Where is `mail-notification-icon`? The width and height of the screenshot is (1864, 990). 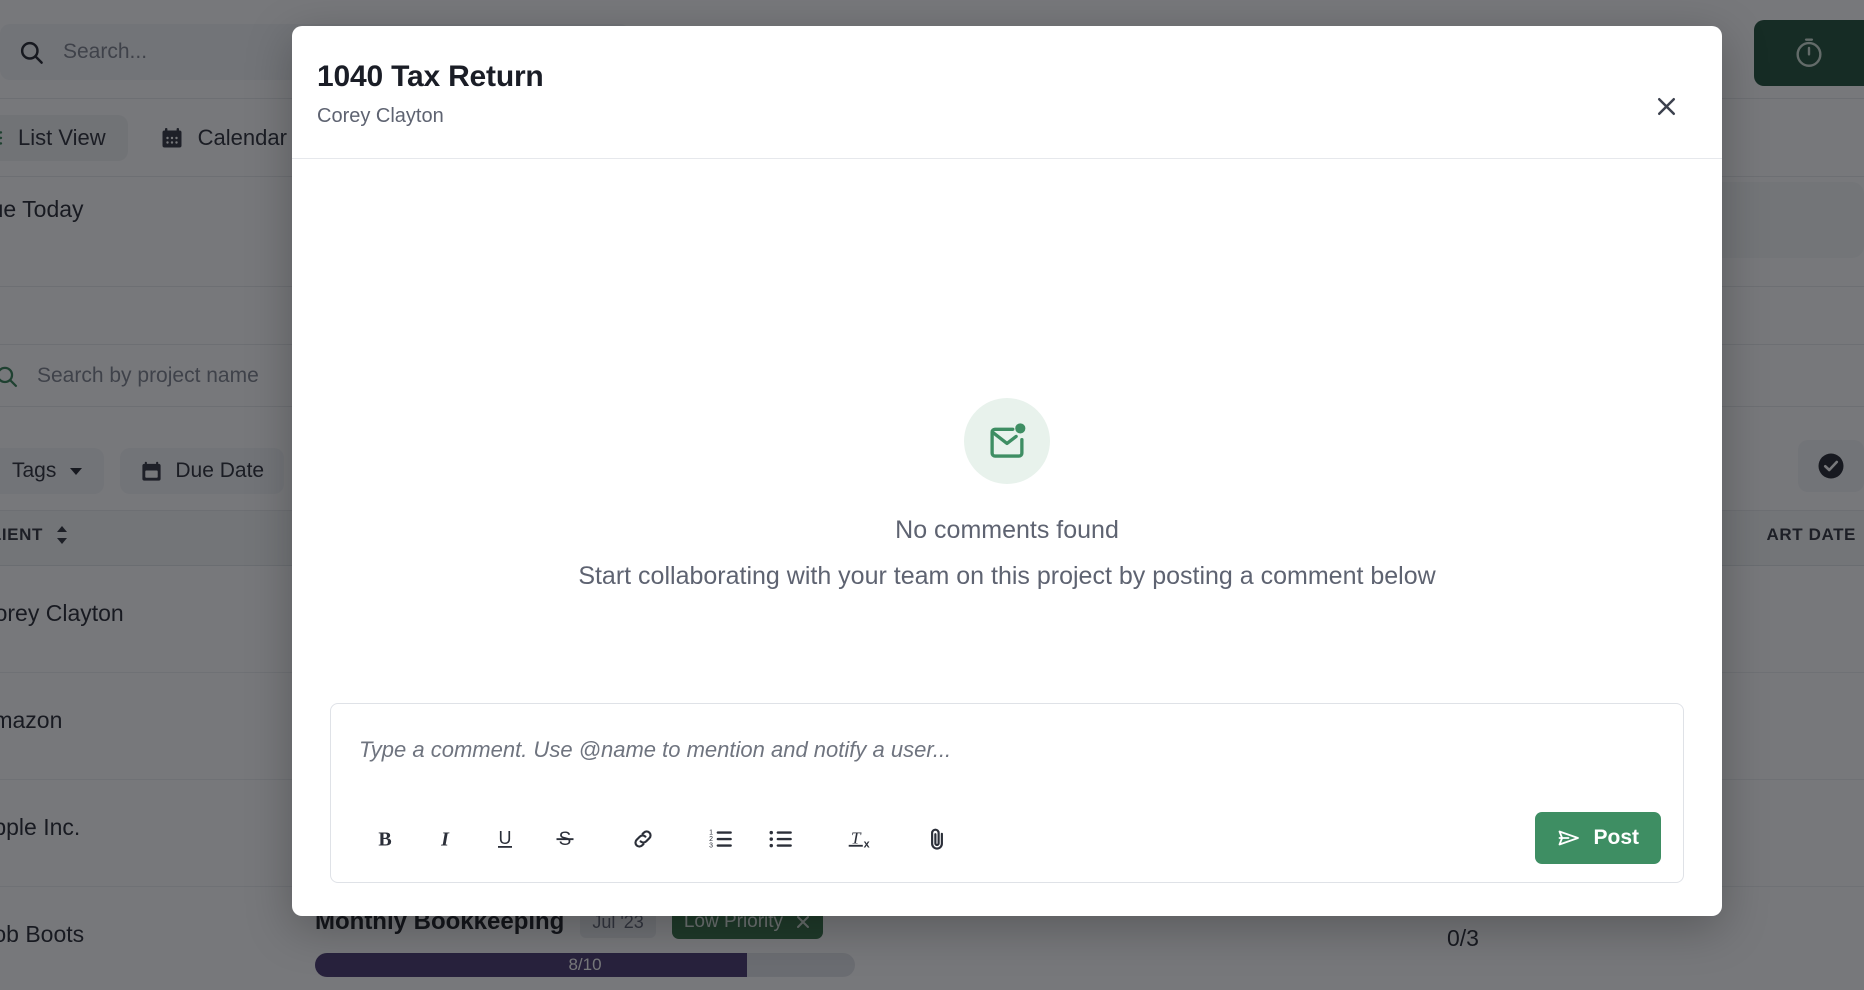 mail-notification-icon is located at coordinates (1007, 441).